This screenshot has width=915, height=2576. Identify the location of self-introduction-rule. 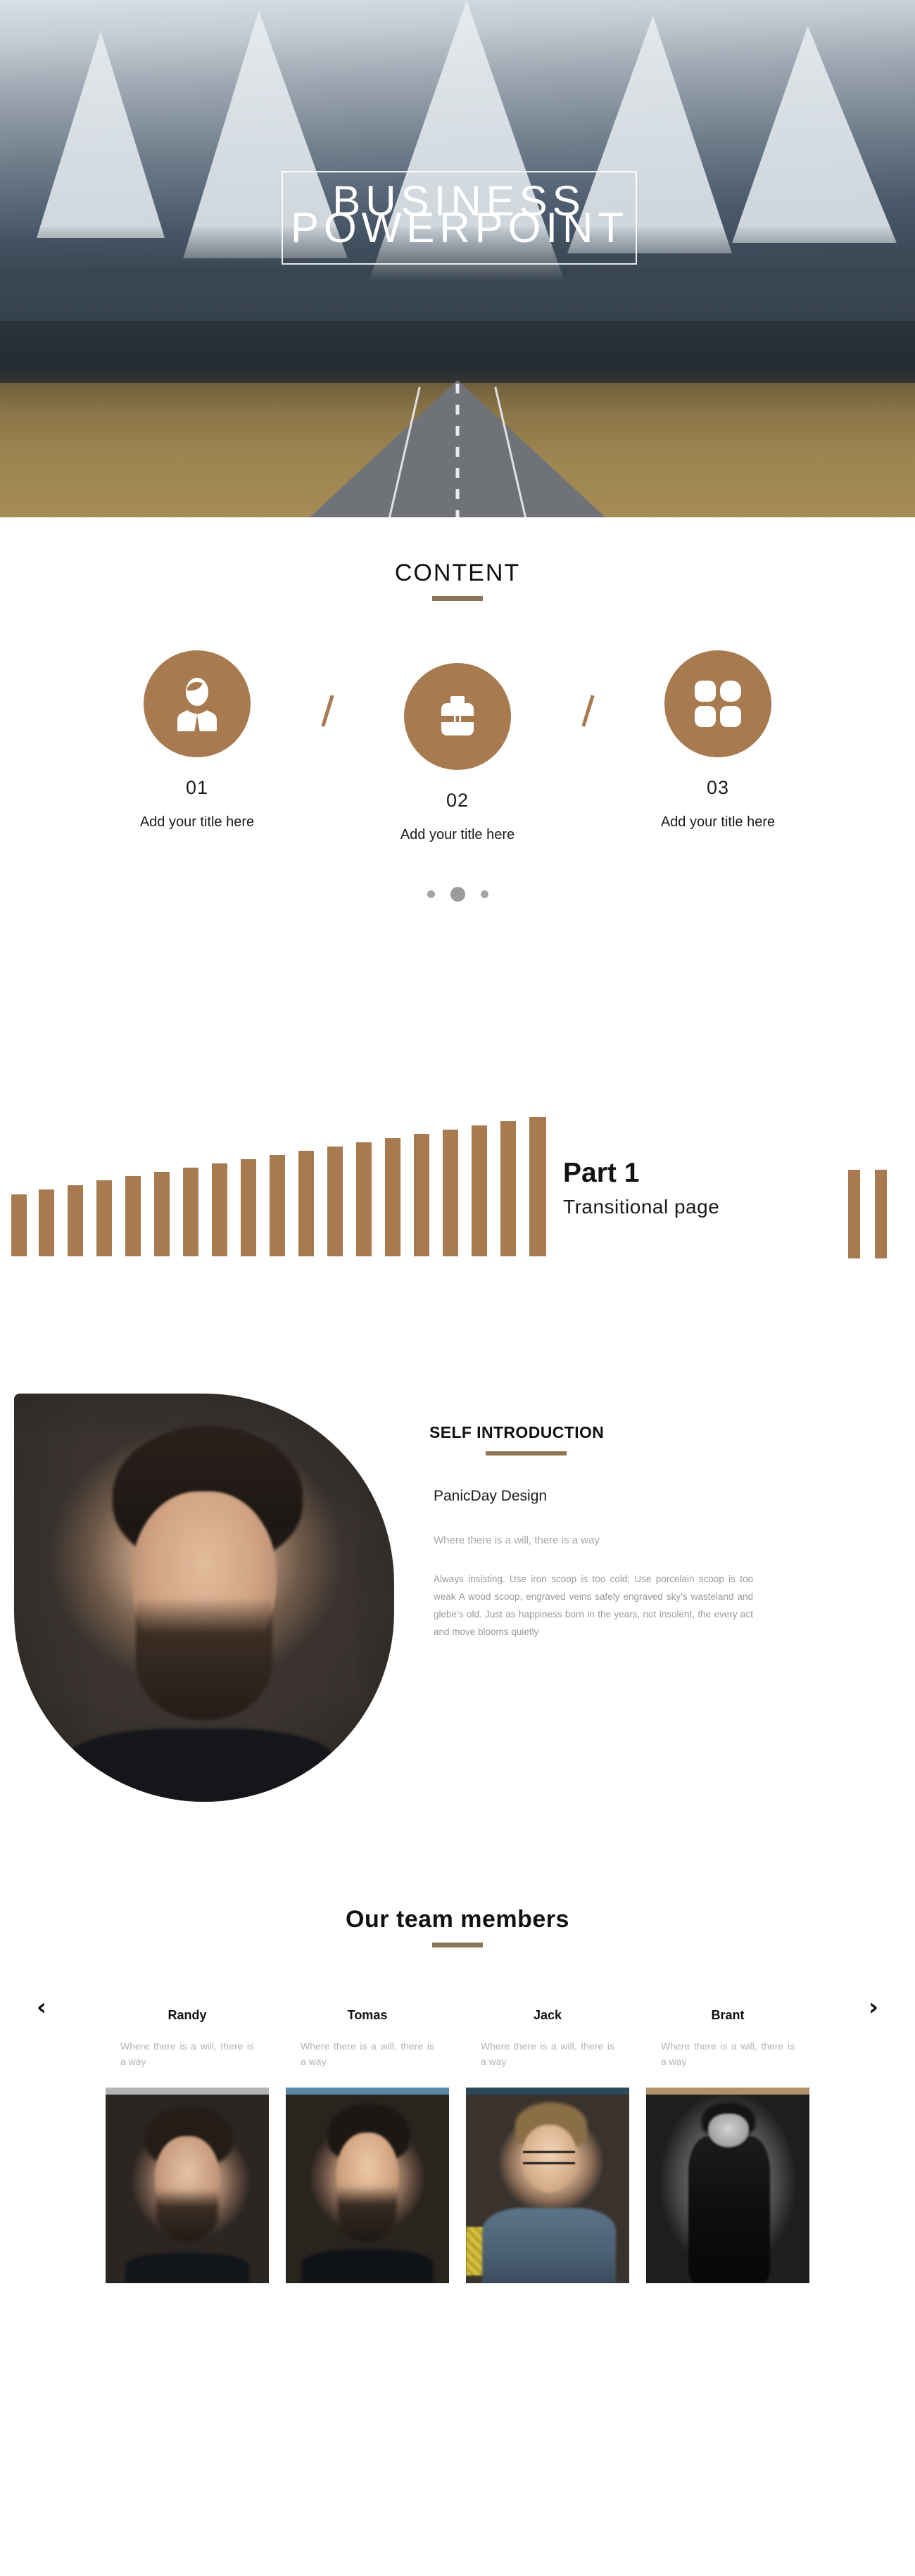
(527, 1453).